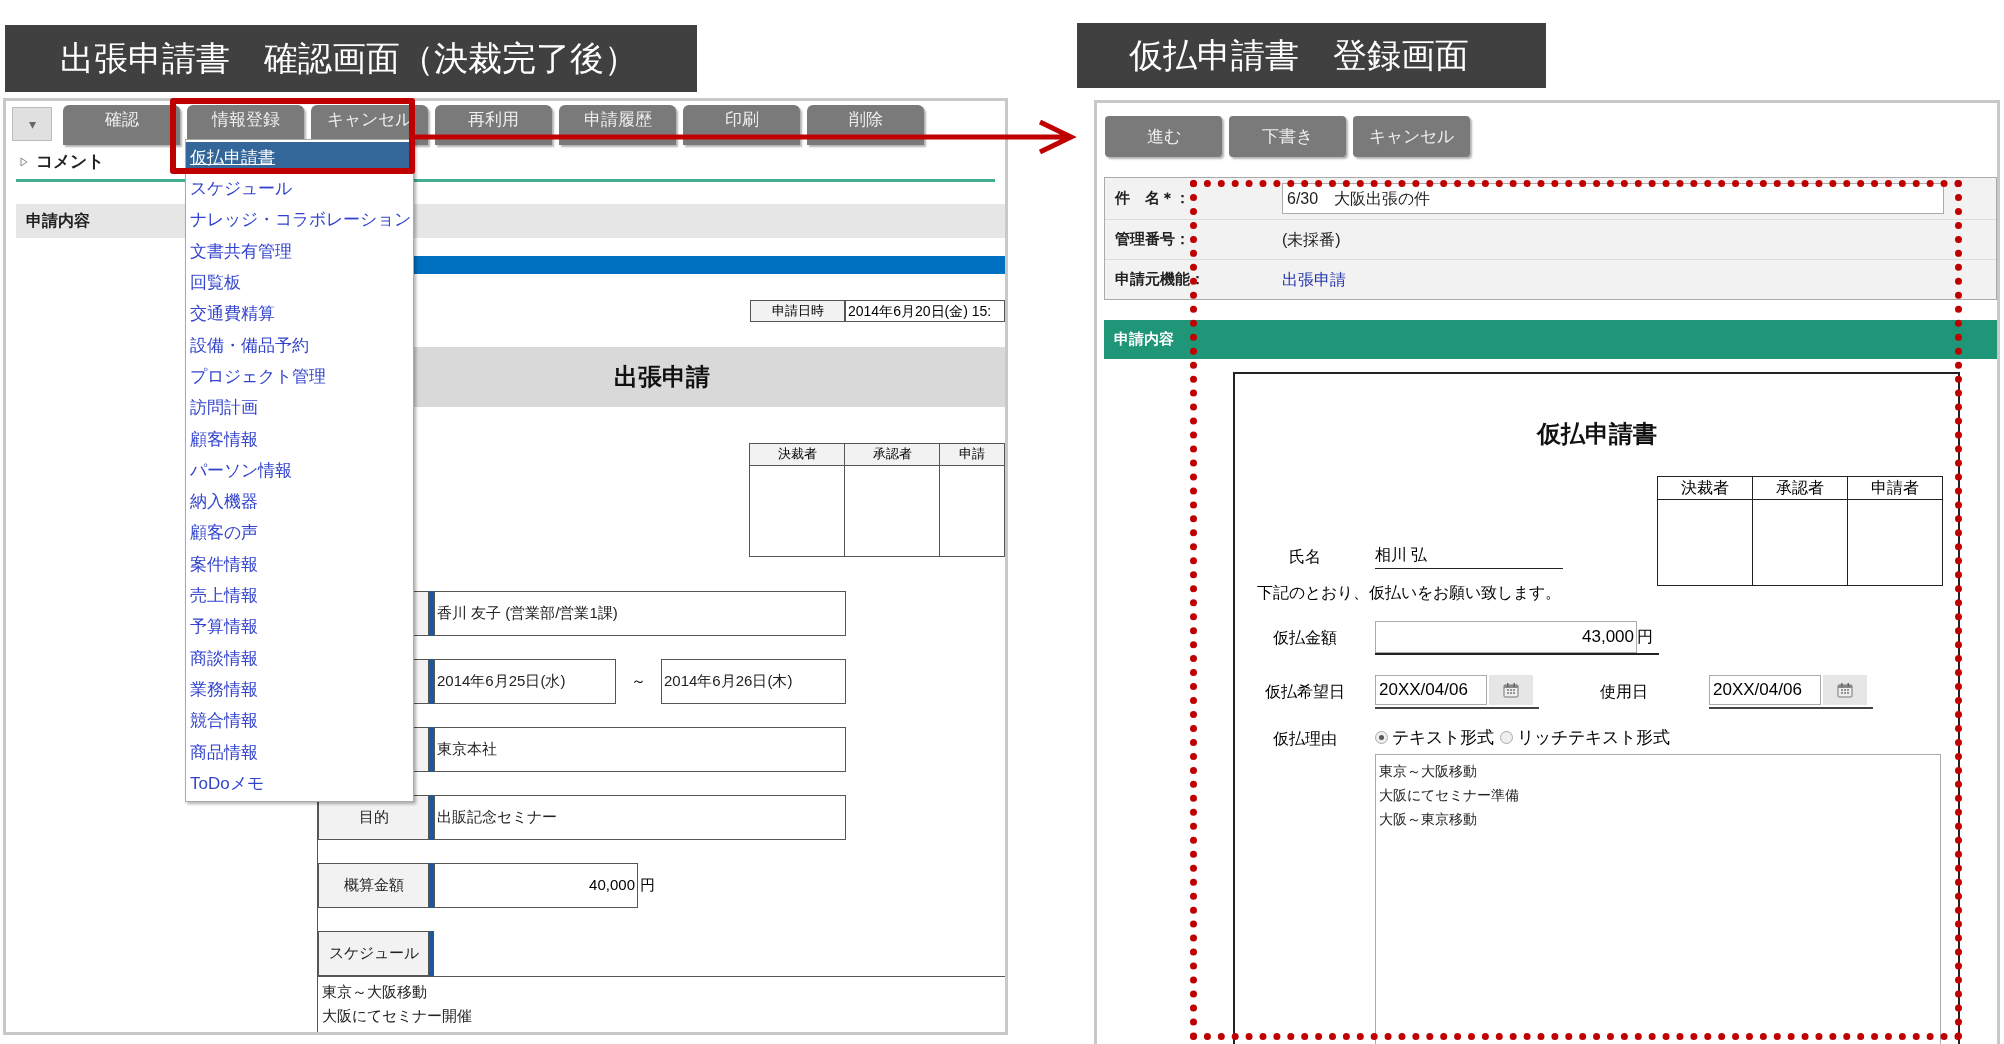 This screenshot has height=1044, width=2004. I want to click on request-note: 下記のとおり、仮払いをお願い致します。, so click(1409, 593).